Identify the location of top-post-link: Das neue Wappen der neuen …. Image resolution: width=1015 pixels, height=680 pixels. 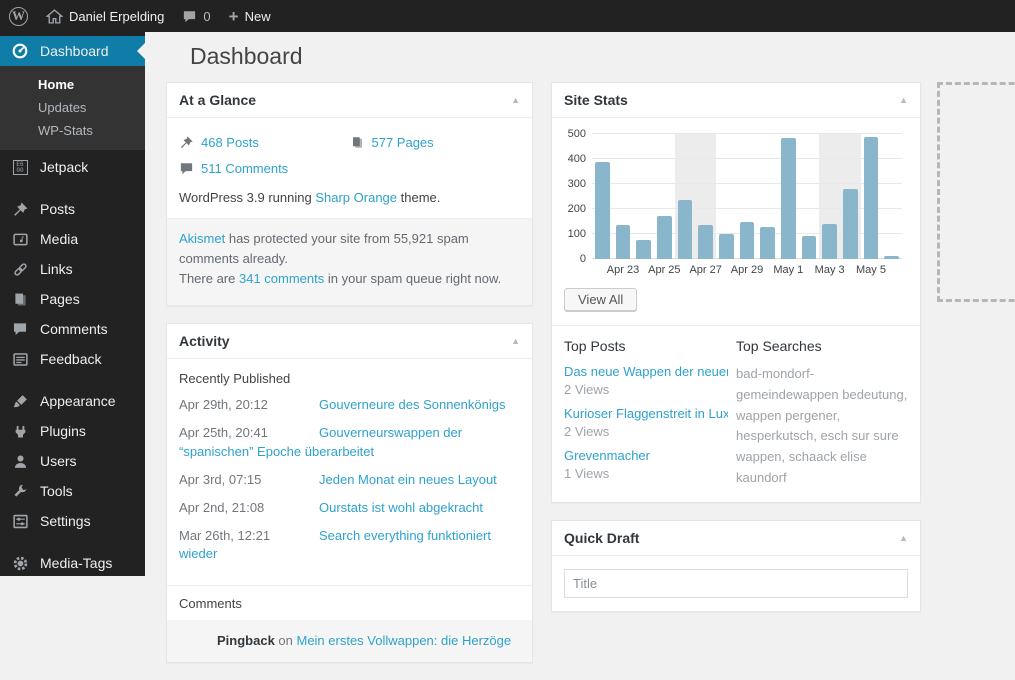
(646, 371).